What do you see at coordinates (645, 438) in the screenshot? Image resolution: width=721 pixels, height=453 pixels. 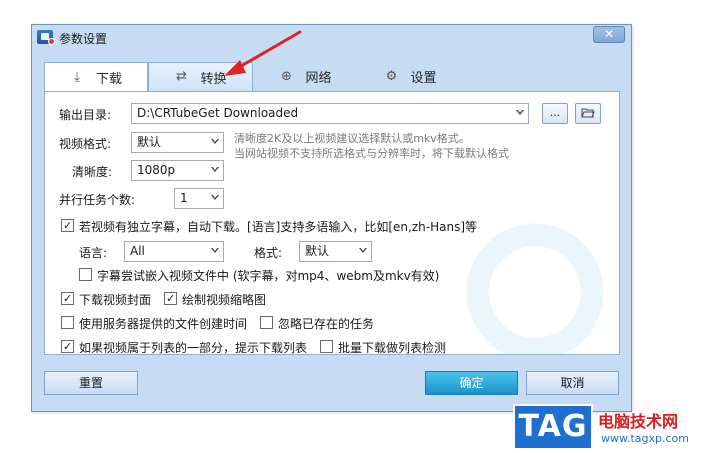 I see `site-url: www.tagxp.com` at bounding box center [645, 438].